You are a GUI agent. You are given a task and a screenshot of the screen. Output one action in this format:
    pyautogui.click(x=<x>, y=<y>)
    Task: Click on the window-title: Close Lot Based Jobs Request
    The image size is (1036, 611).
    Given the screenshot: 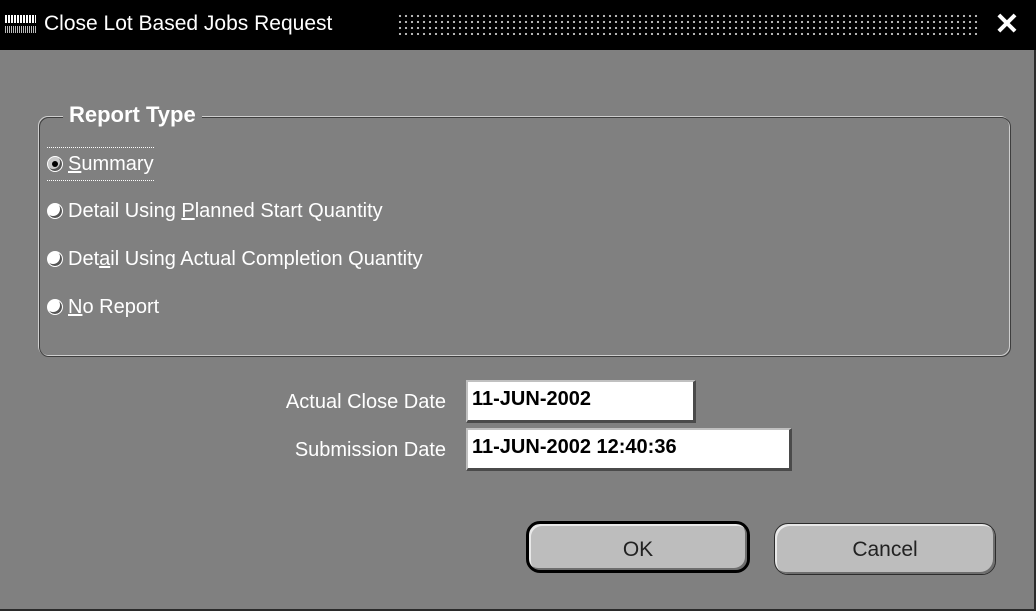 What is the action you would take?
    pyautogui.click(x=188, y=23)
    